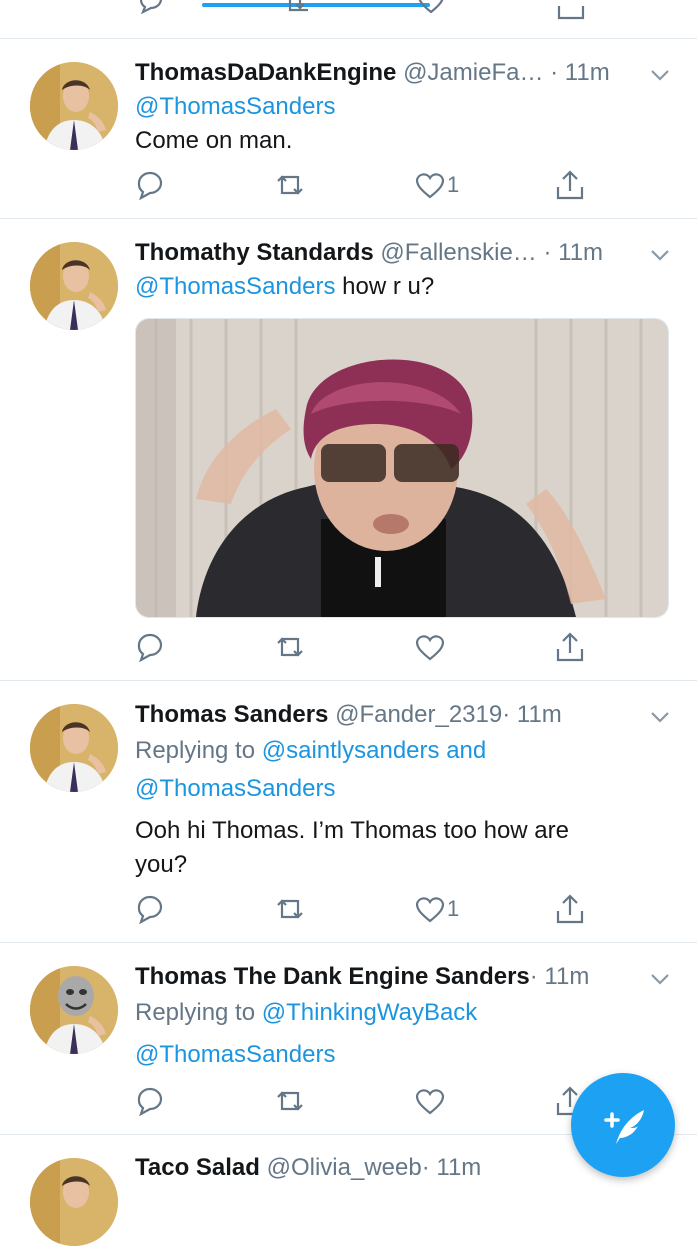 This screenshot has height=1246, width=697. I want to click on replying-to-link: @ThomasSanders, so click(235, 789).